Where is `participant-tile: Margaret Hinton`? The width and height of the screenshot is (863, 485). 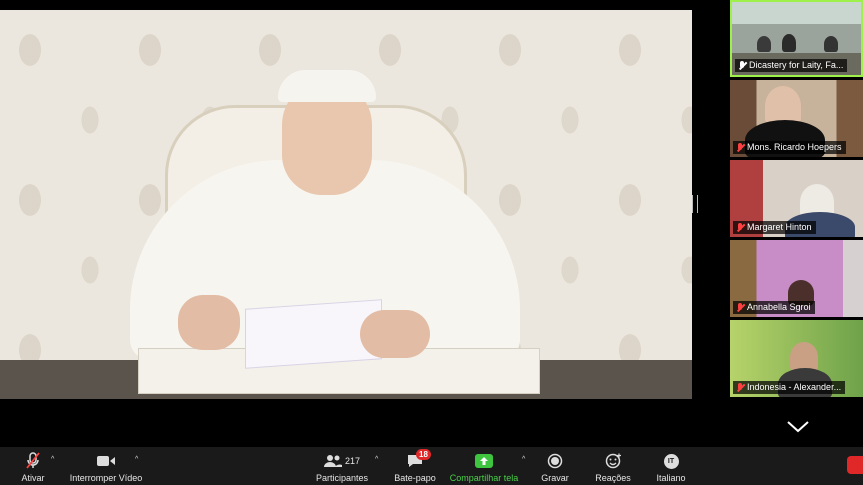 participant-tile: Margaret Hinton is located at coordinates (796, 198).